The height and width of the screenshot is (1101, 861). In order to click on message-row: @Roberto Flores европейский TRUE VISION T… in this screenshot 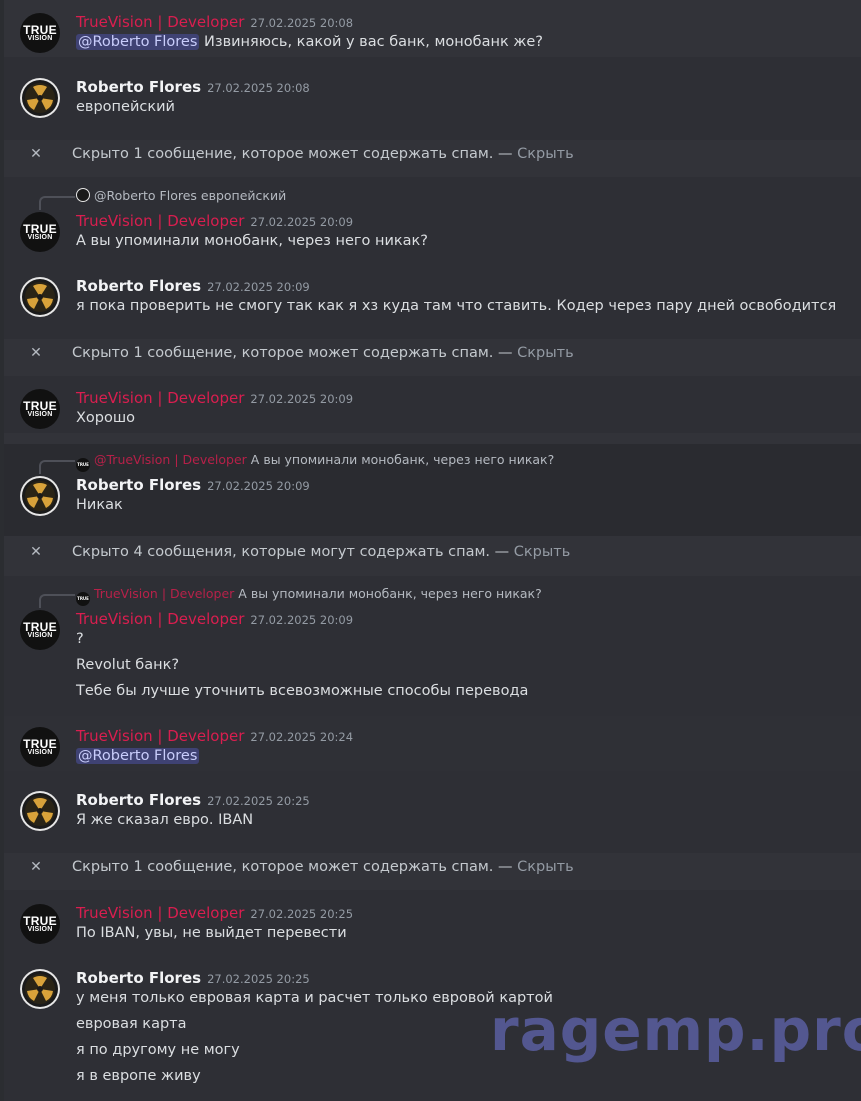, I will do `click(432, 217)`.